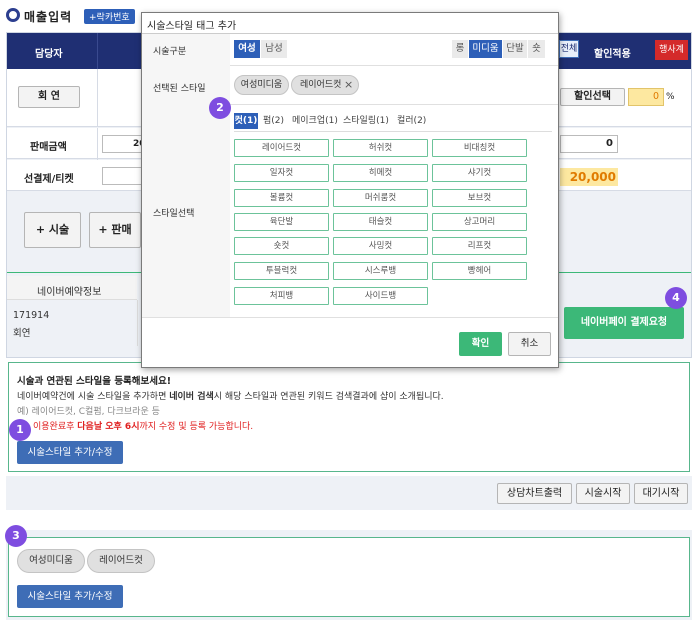  What do you see at coordinates (191, 397) in the screenshot?
I see `guide-line-1-bold: 네이버 검색` at bounding box center [191, 397].